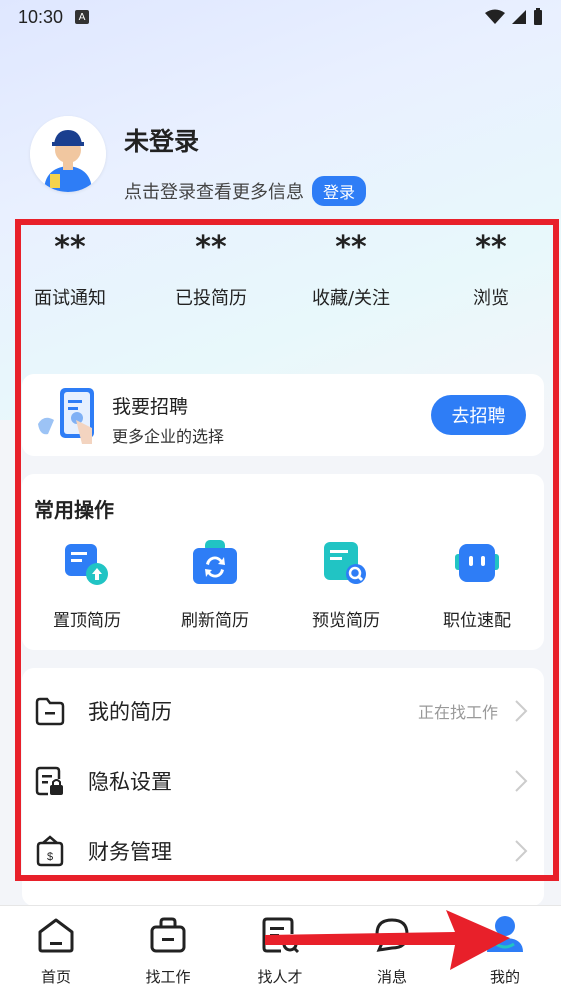  What do you see at coordinates (351, 269) in the screenshot?
I see `stat-favorites: ** 收藏/关注` at bounding box center [351, 269].